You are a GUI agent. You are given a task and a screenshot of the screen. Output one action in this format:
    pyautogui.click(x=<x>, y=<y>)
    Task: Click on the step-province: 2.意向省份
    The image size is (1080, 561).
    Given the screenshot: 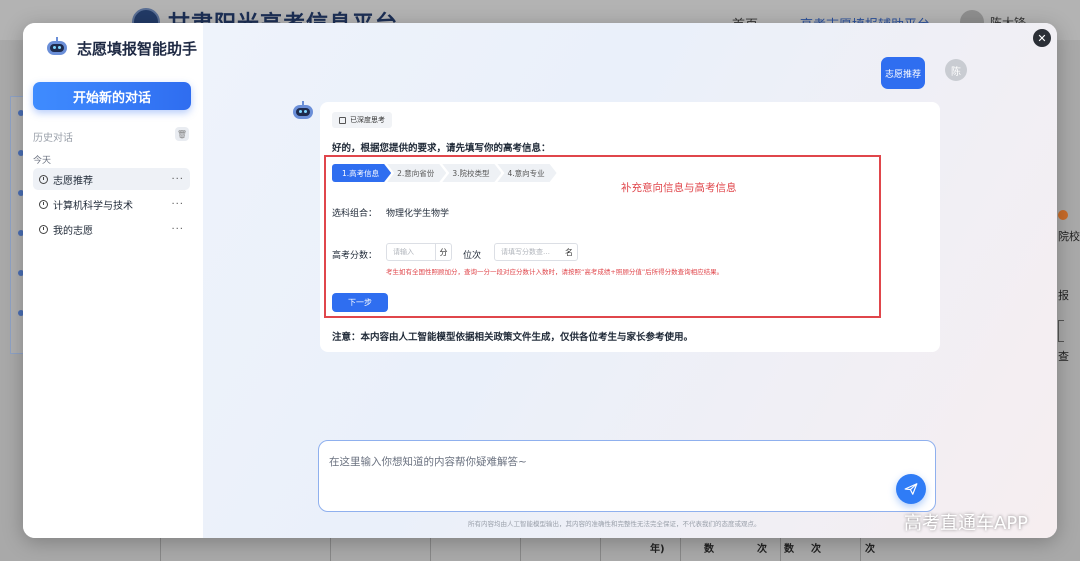 What is the action you would take?
    pyautogui.click(x=416, y=173)
    